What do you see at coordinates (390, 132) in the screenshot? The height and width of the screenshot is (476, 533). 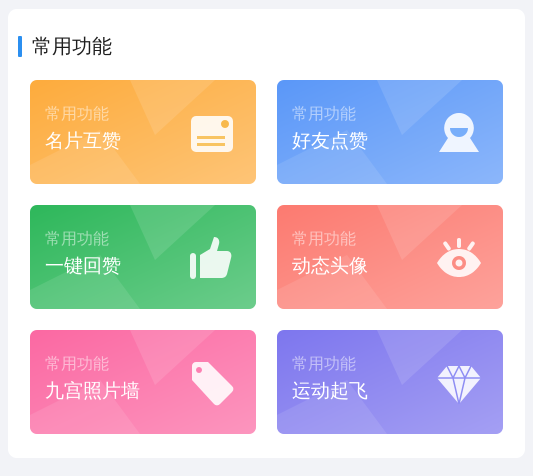 I see `feature-tile: 常用功能 好友点赞` at bounding box center [390, 132].